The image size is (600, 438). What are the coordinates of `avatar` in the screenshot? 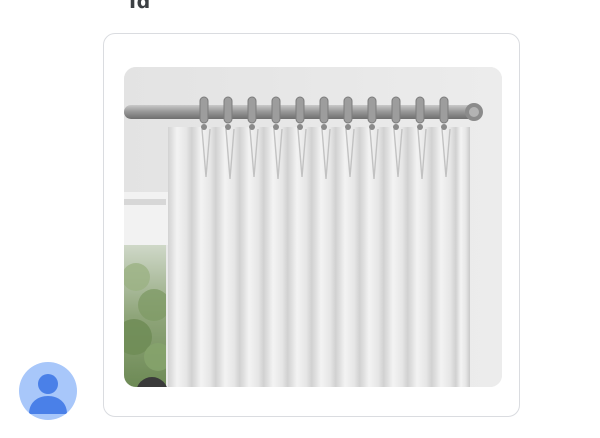 It's located at (48, 391).